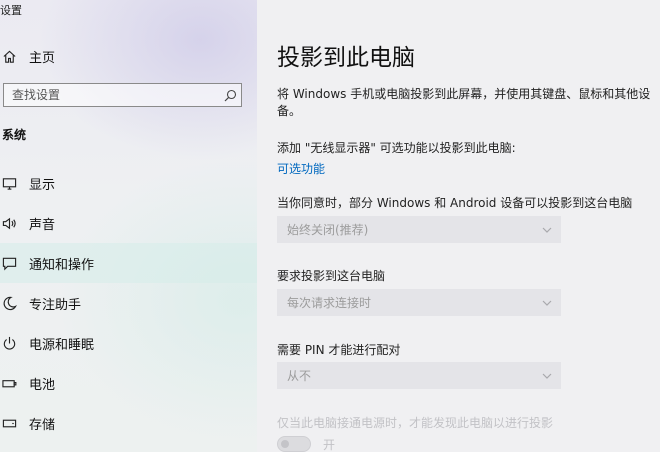 The image size is (660, 452). Describe the element at coordinates (464, 102) in the screenshot. I see `page-description: 将 Windows 手机或电脑投影到此屏幕，并使用其键盘、鼠标和其他设备。` at that location.